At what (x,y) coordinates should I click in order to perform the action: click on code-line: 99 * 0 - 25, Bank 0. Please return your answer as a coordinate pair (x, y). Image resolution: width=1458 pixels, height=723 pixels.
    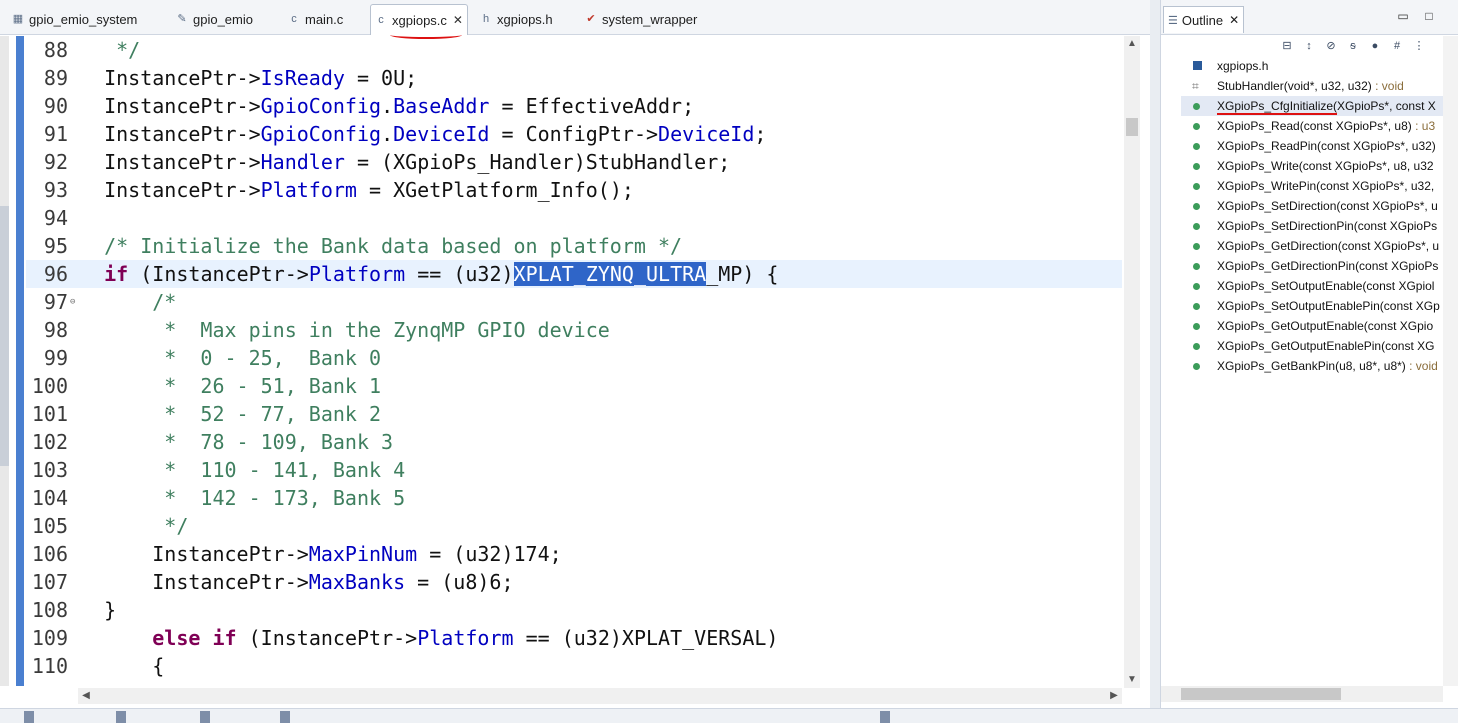
    Looking at the image, I should click on (574, 358).